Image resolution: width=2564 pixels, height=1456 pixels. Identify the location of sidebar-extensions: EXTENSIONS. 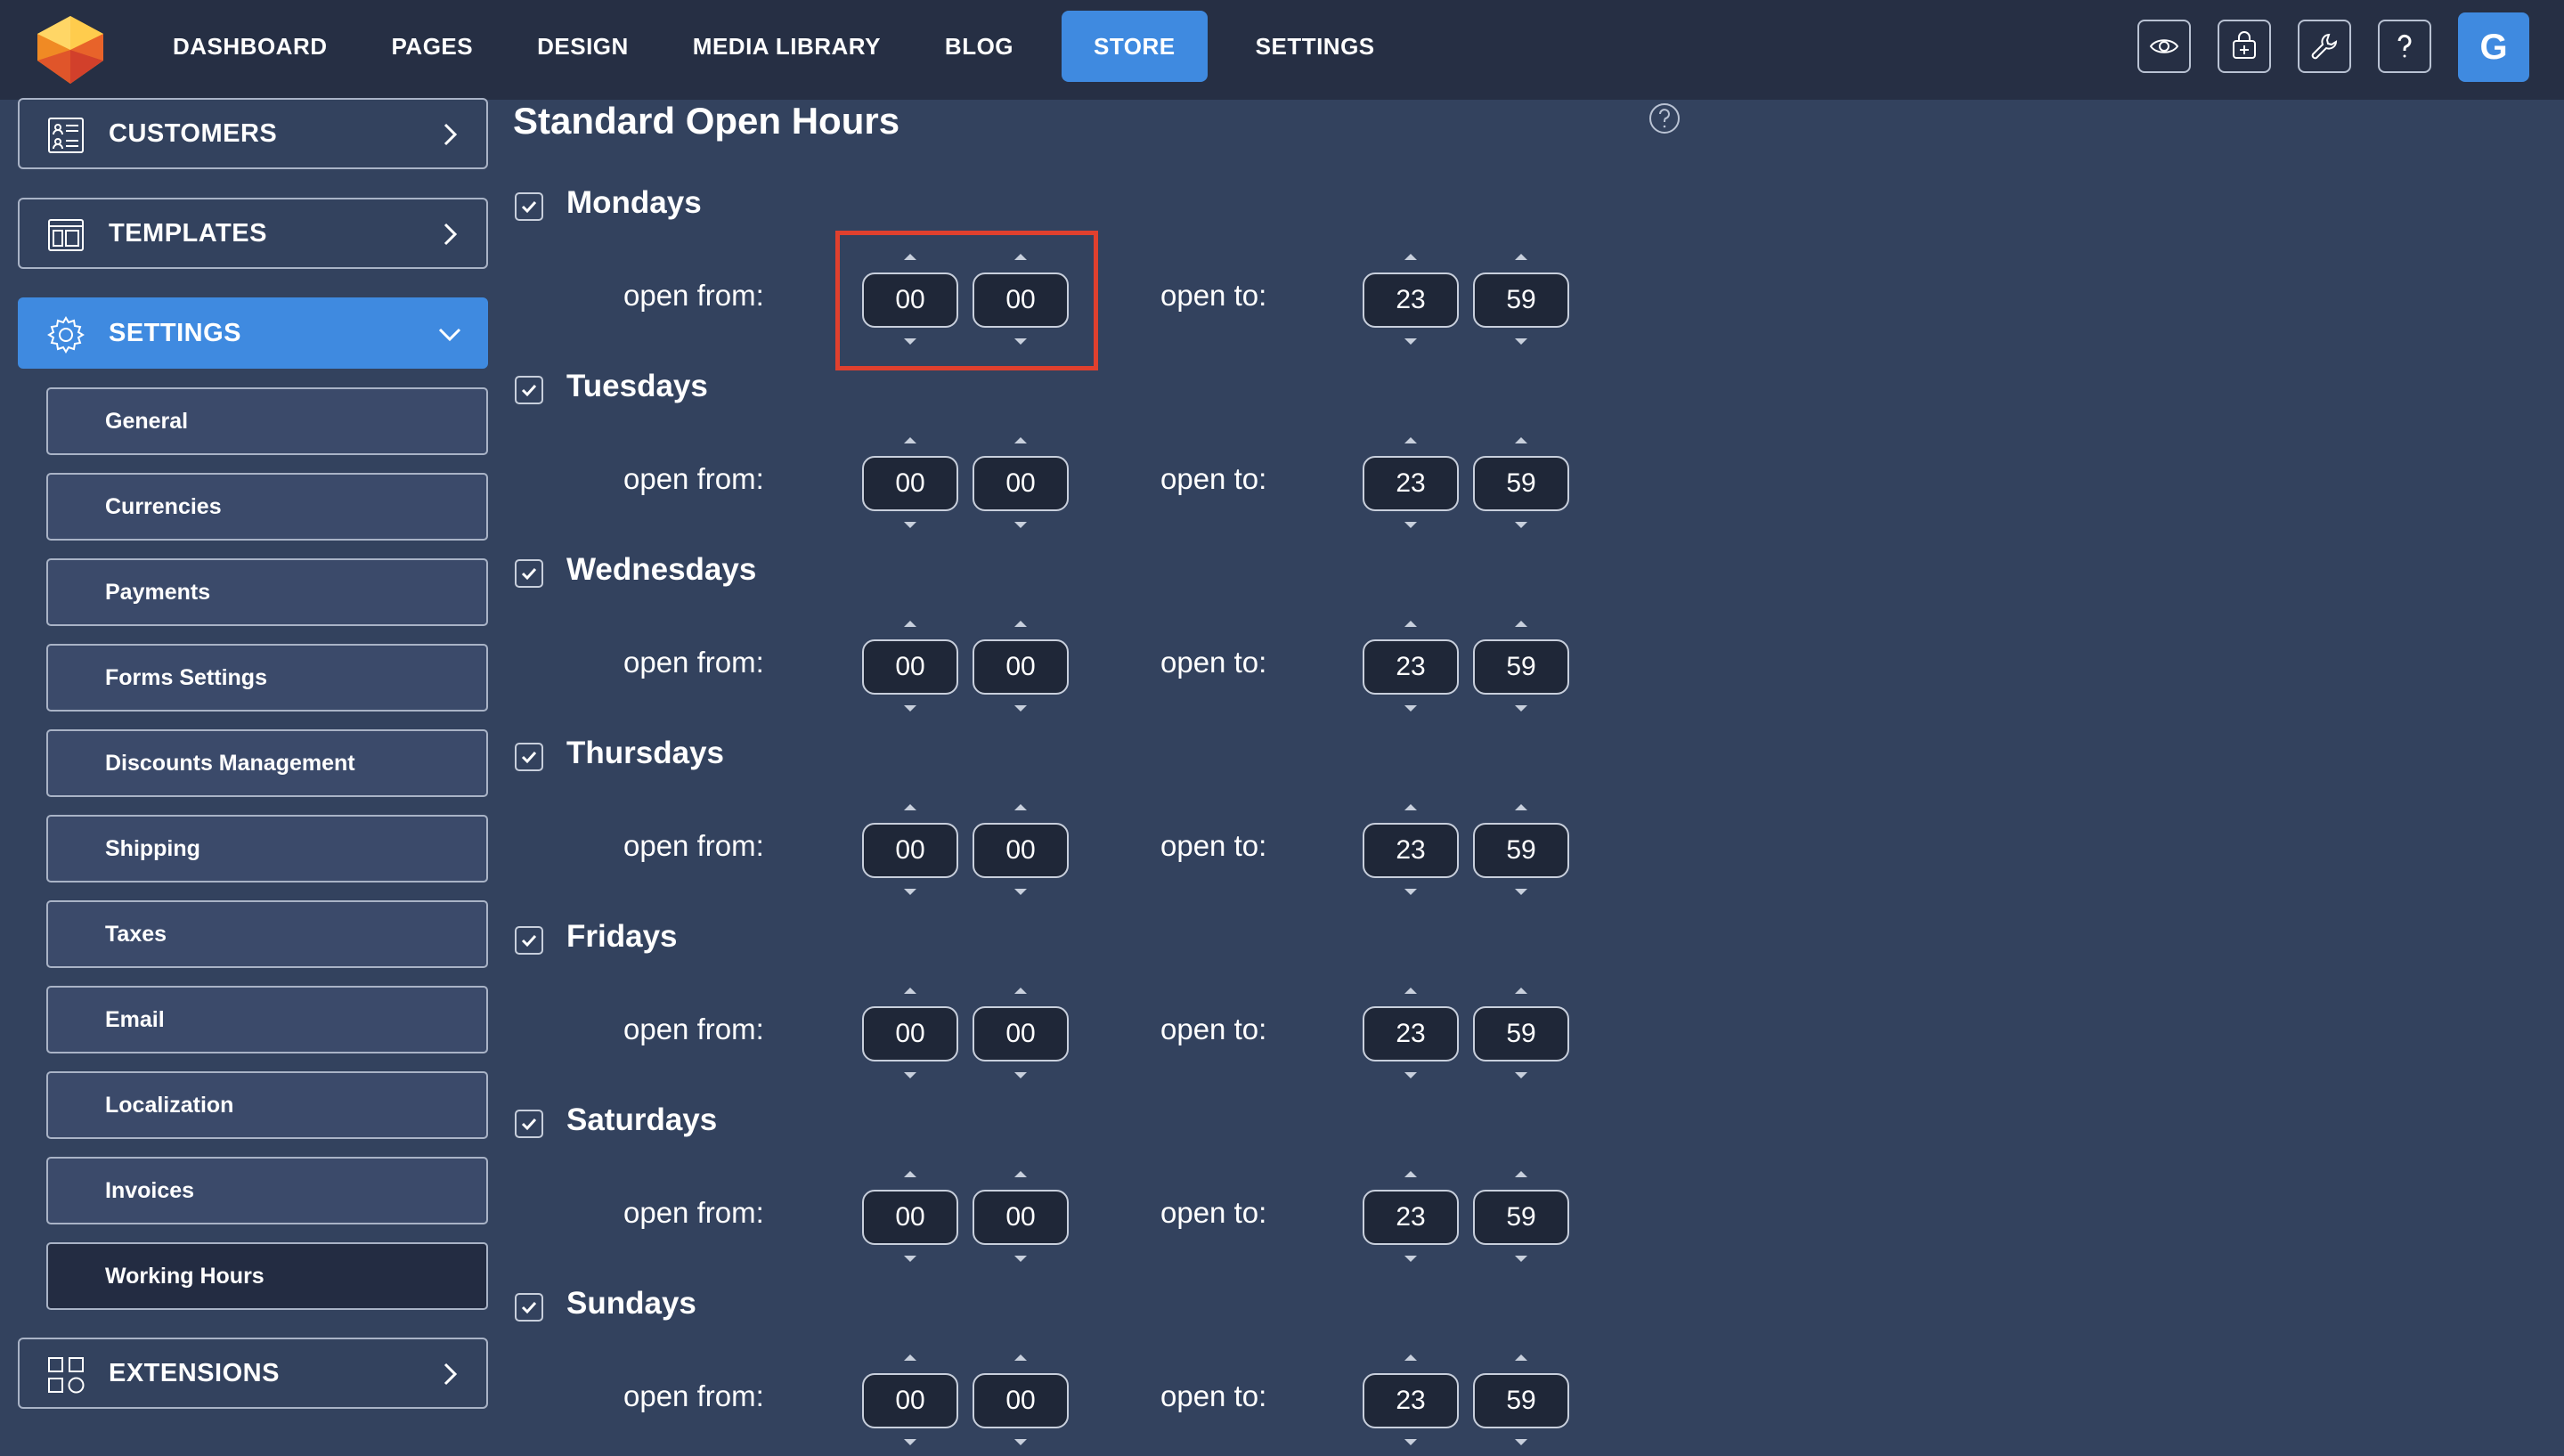
(253, 1373).